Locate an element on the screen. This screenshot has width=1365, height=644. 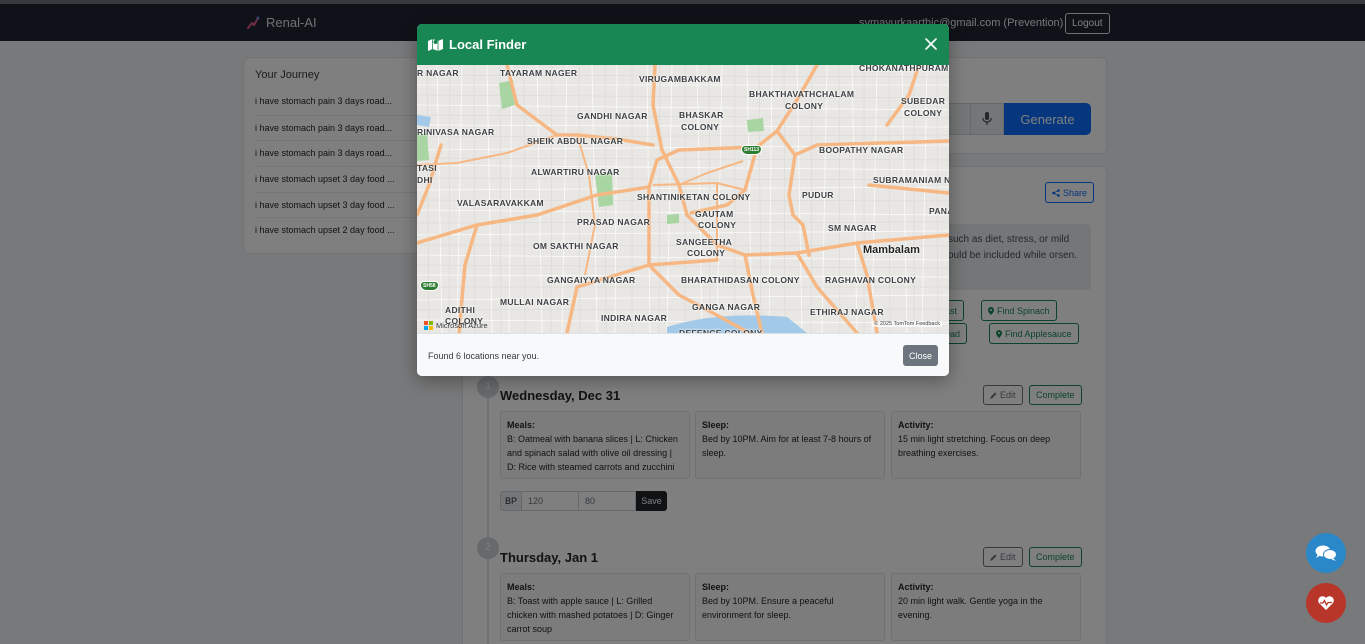
map-label: GANGAIYYA NAGAR is located at coordinates (591, 280).